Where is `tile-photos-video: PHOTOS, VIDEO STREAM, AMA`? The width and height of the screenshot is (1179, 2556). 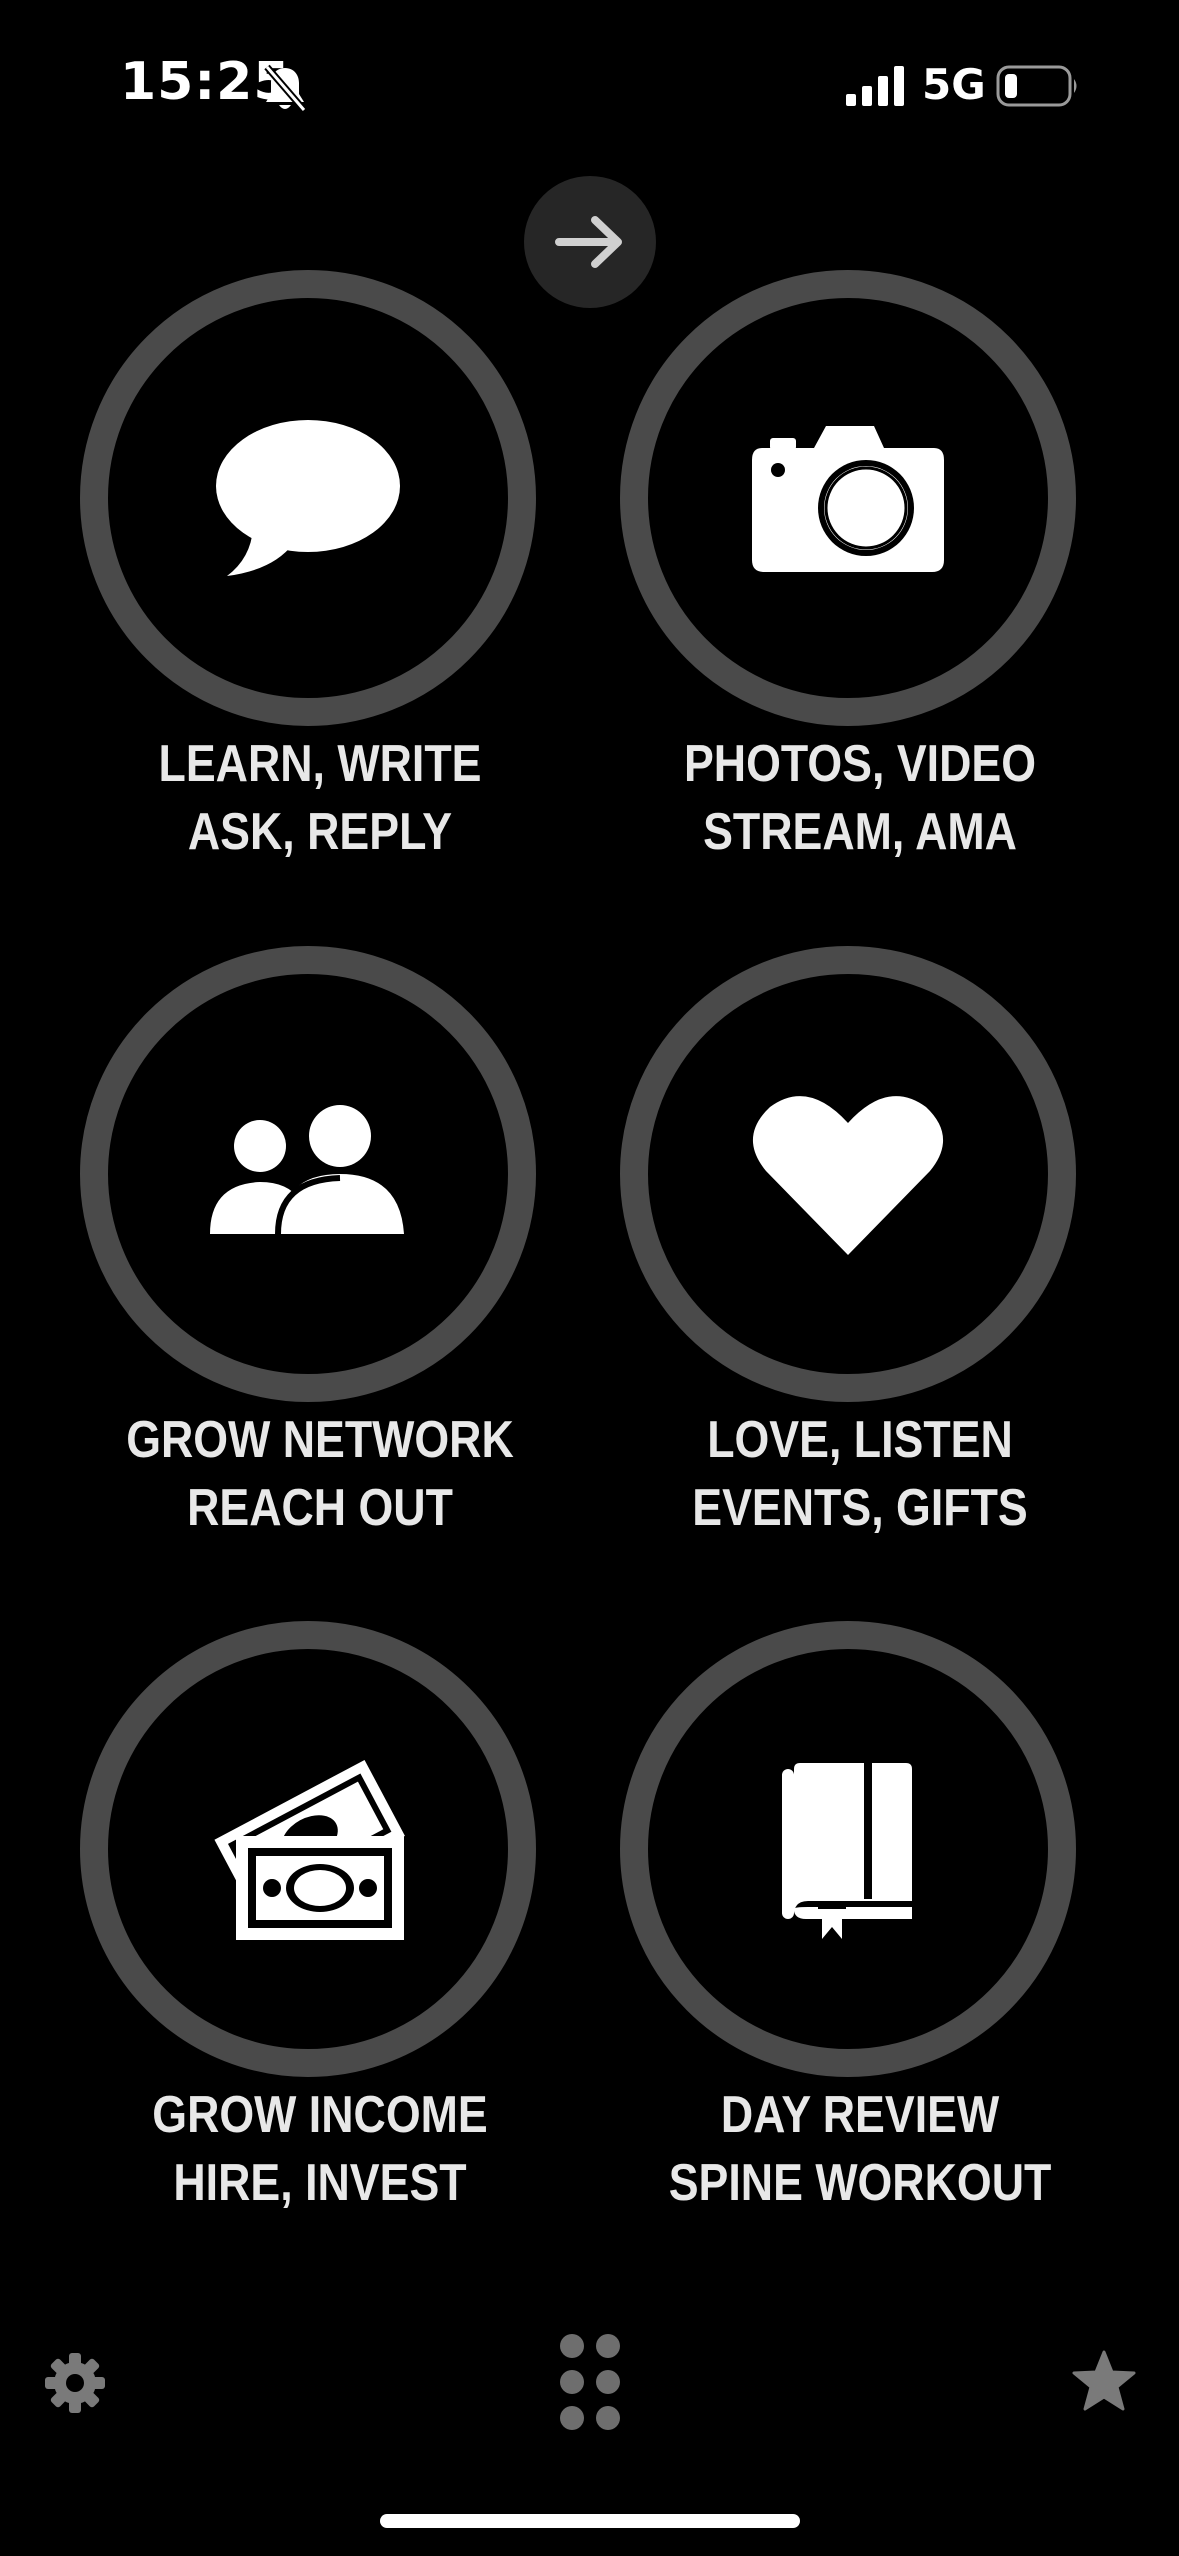 tile-photos-video: PHOTOS, VIDEO STREAM, AMA is located at coordinates (810, 590).